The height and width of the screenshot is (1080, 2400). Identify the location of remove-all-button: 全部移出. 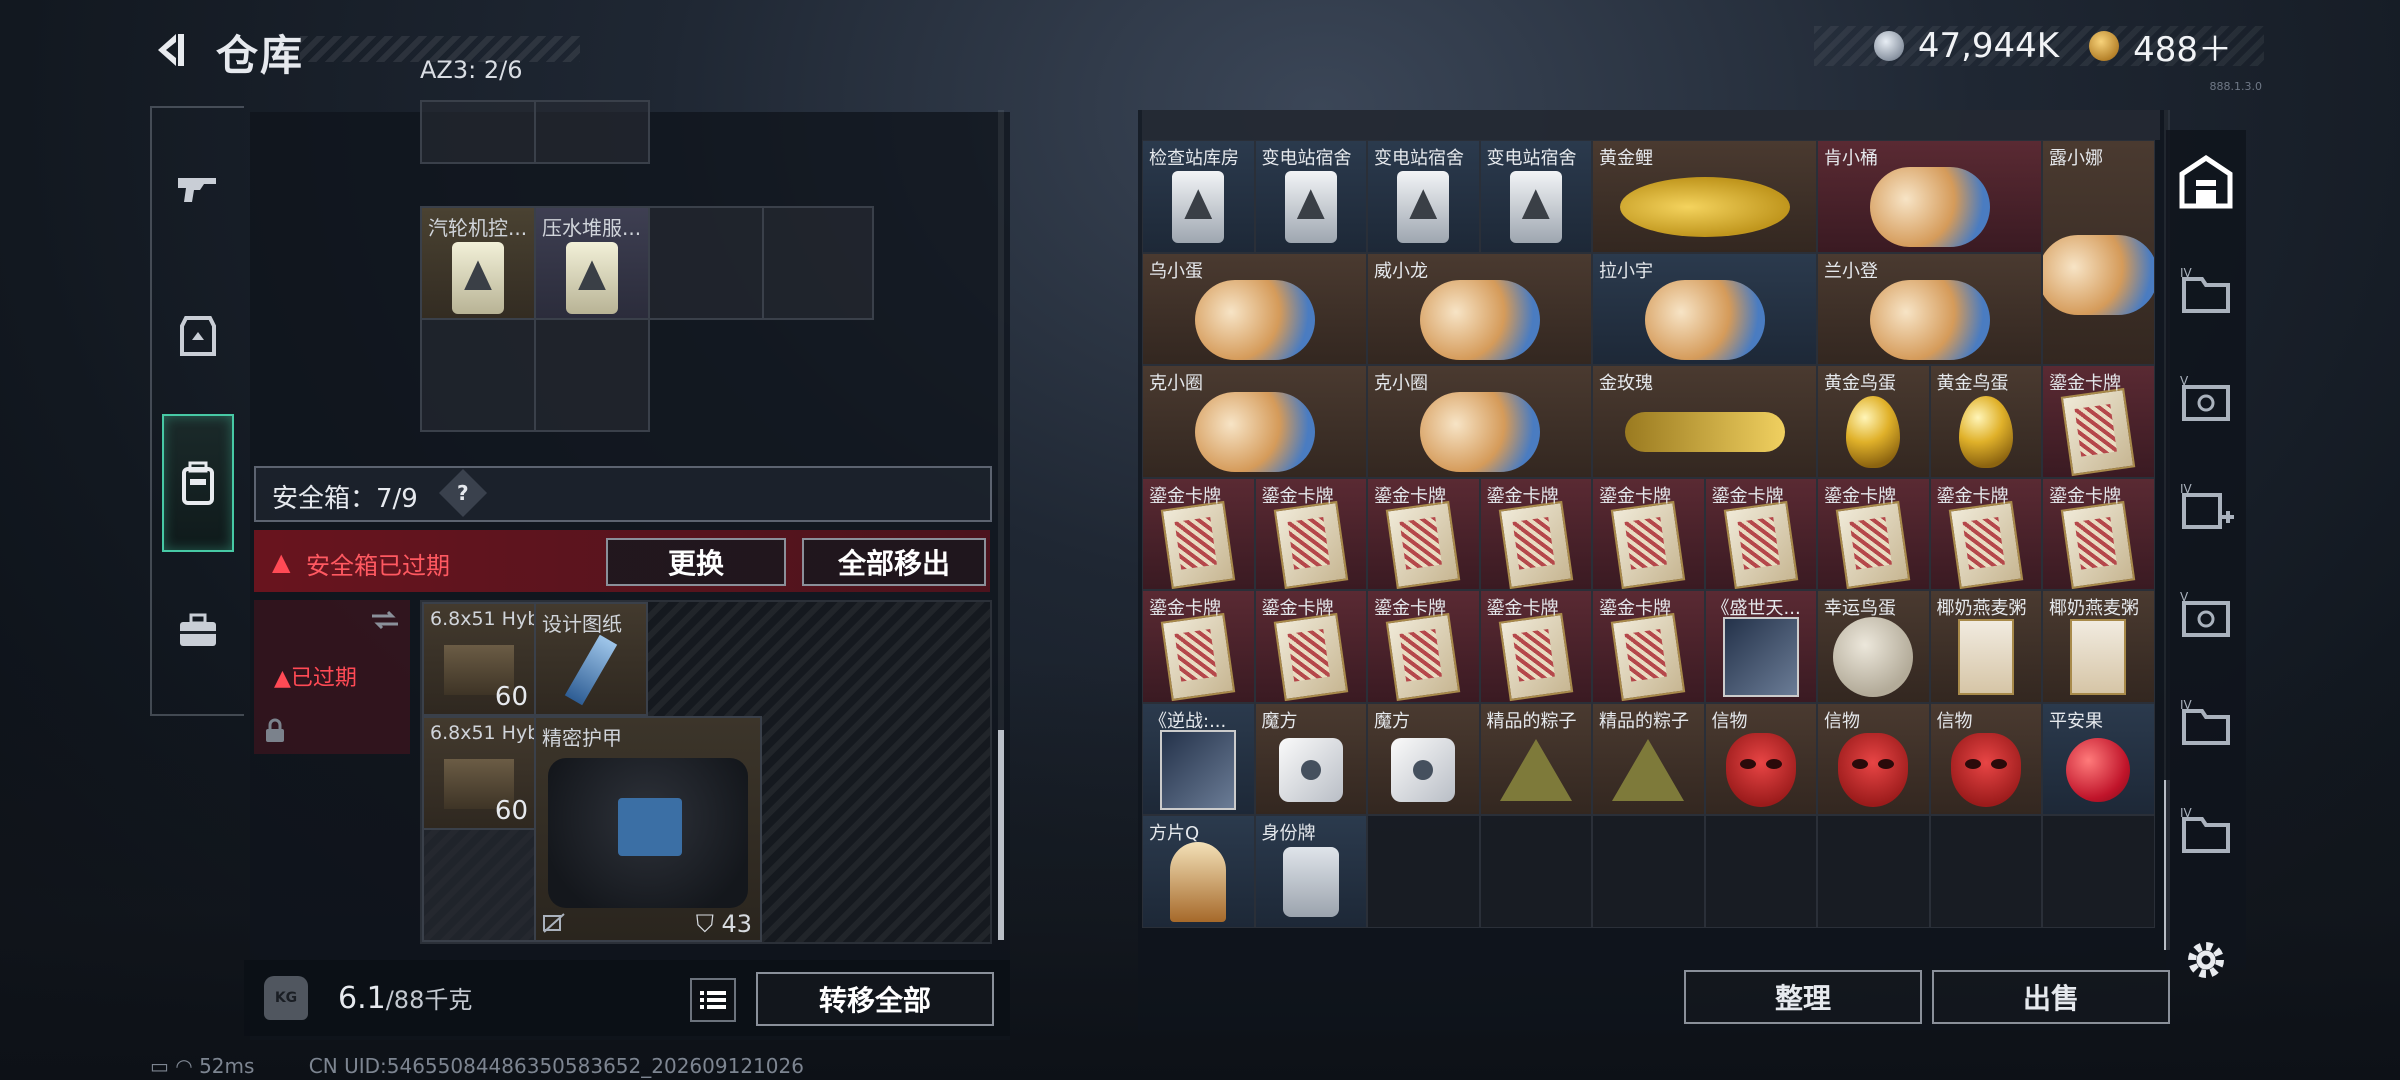
(894, 562).